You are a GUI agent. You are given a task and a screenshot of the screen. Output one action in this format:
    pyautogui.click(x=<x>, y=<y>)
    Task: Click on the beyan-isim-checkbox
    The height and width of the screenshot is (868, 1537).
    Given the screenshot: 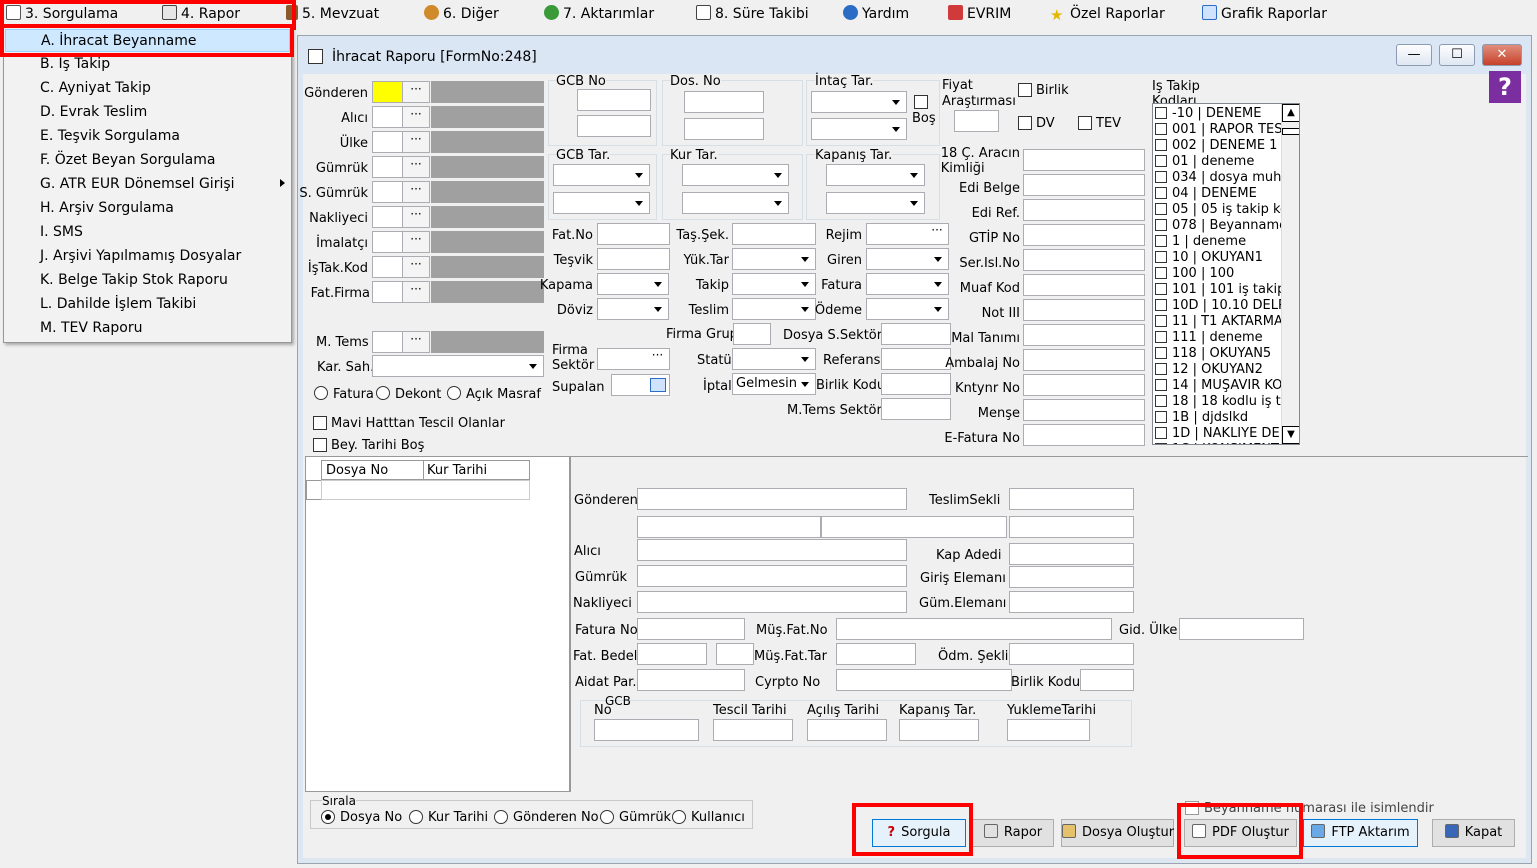 What is the action you would take?
    pyautogui.click(x=1192, y=808)
    